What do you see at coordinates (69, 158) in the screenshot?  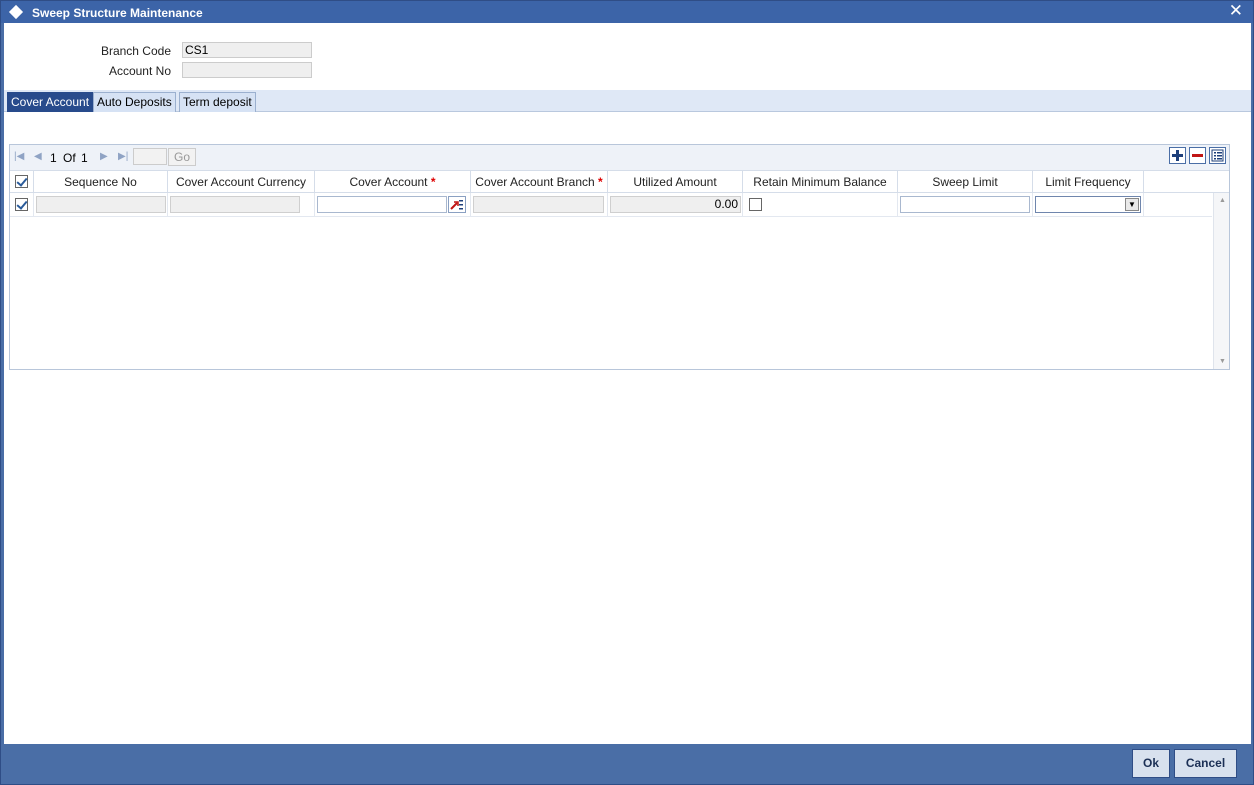 I see `page-of-label: Of` at bounding box center [69, 158].